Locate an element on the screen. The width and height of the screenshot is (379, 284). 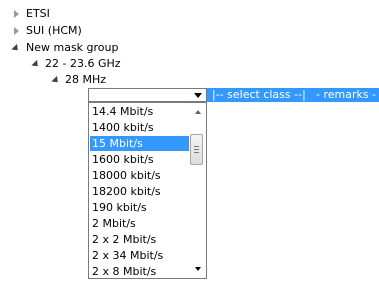
tree-node-label: 28 MHz is located at coordinates (86, 79).